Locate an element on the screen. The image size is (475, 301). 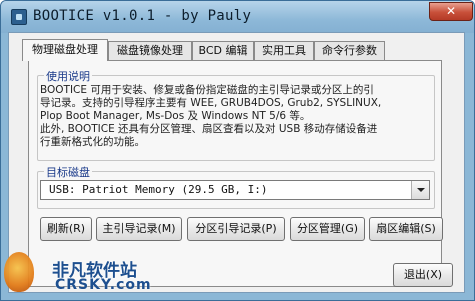
tab-bcd-edit: BCD 编辑 is located at coordinates (223, 50).